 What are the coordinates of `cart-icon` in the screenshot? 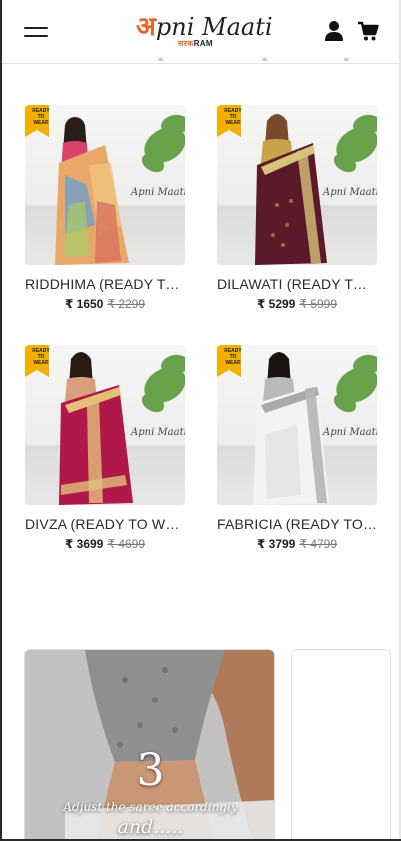 It's located at (368, 31).